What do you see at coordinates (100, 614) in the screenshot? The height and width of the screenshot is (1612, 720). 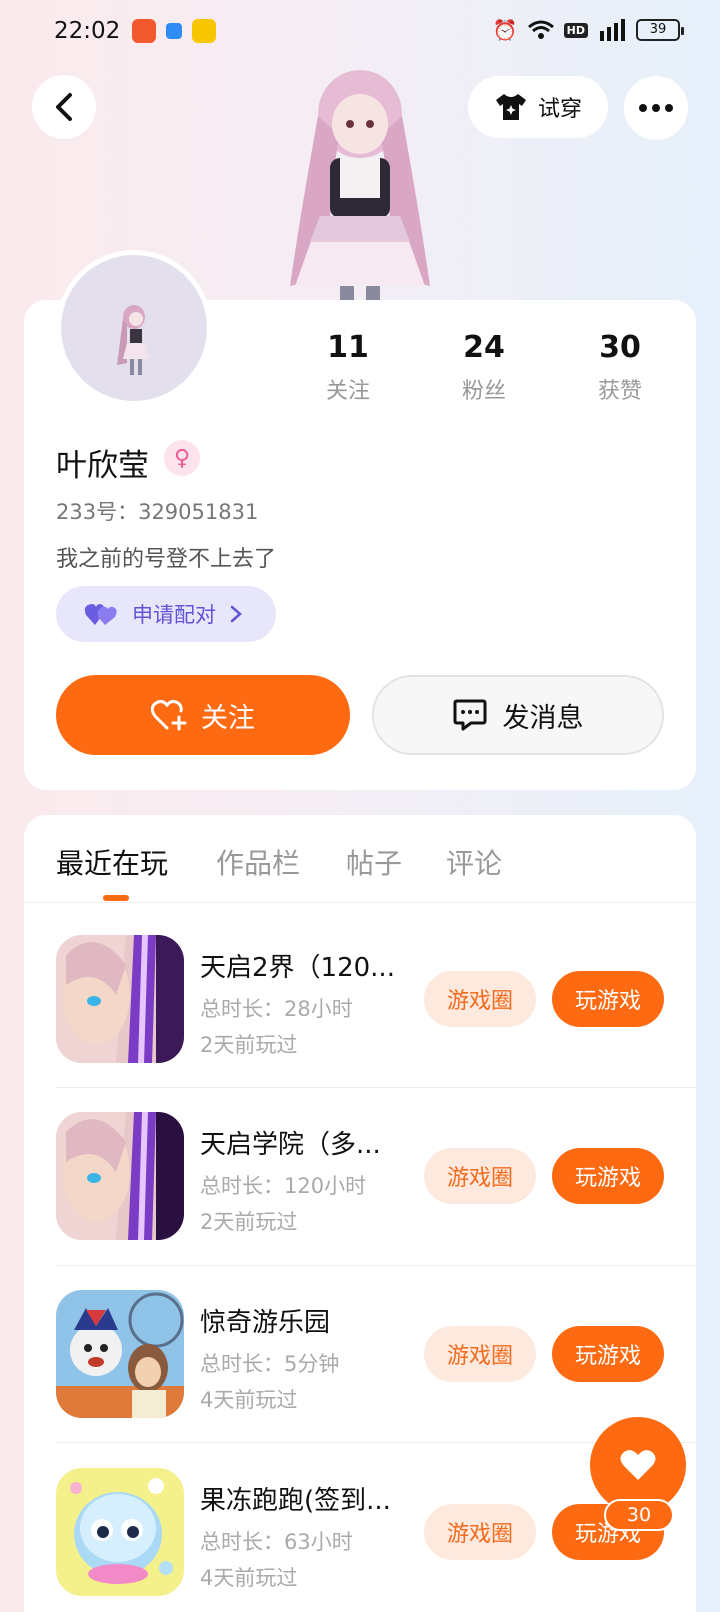 I see `double-heart-icon` at bounding box center [100, 614].